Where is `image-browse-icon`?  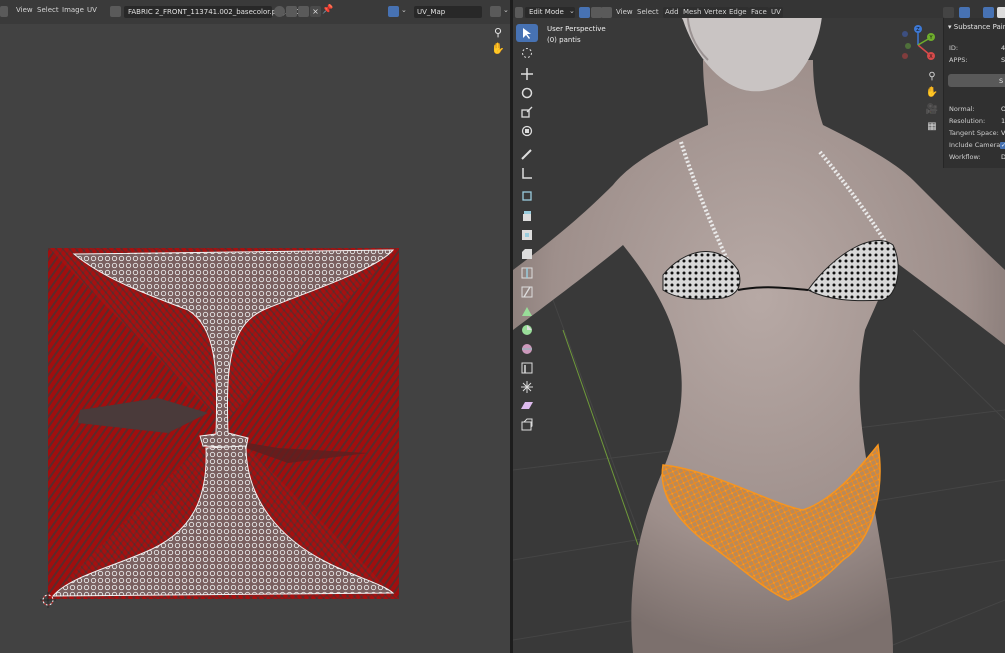 image-browse-icon is located at coordinates (115, 11).